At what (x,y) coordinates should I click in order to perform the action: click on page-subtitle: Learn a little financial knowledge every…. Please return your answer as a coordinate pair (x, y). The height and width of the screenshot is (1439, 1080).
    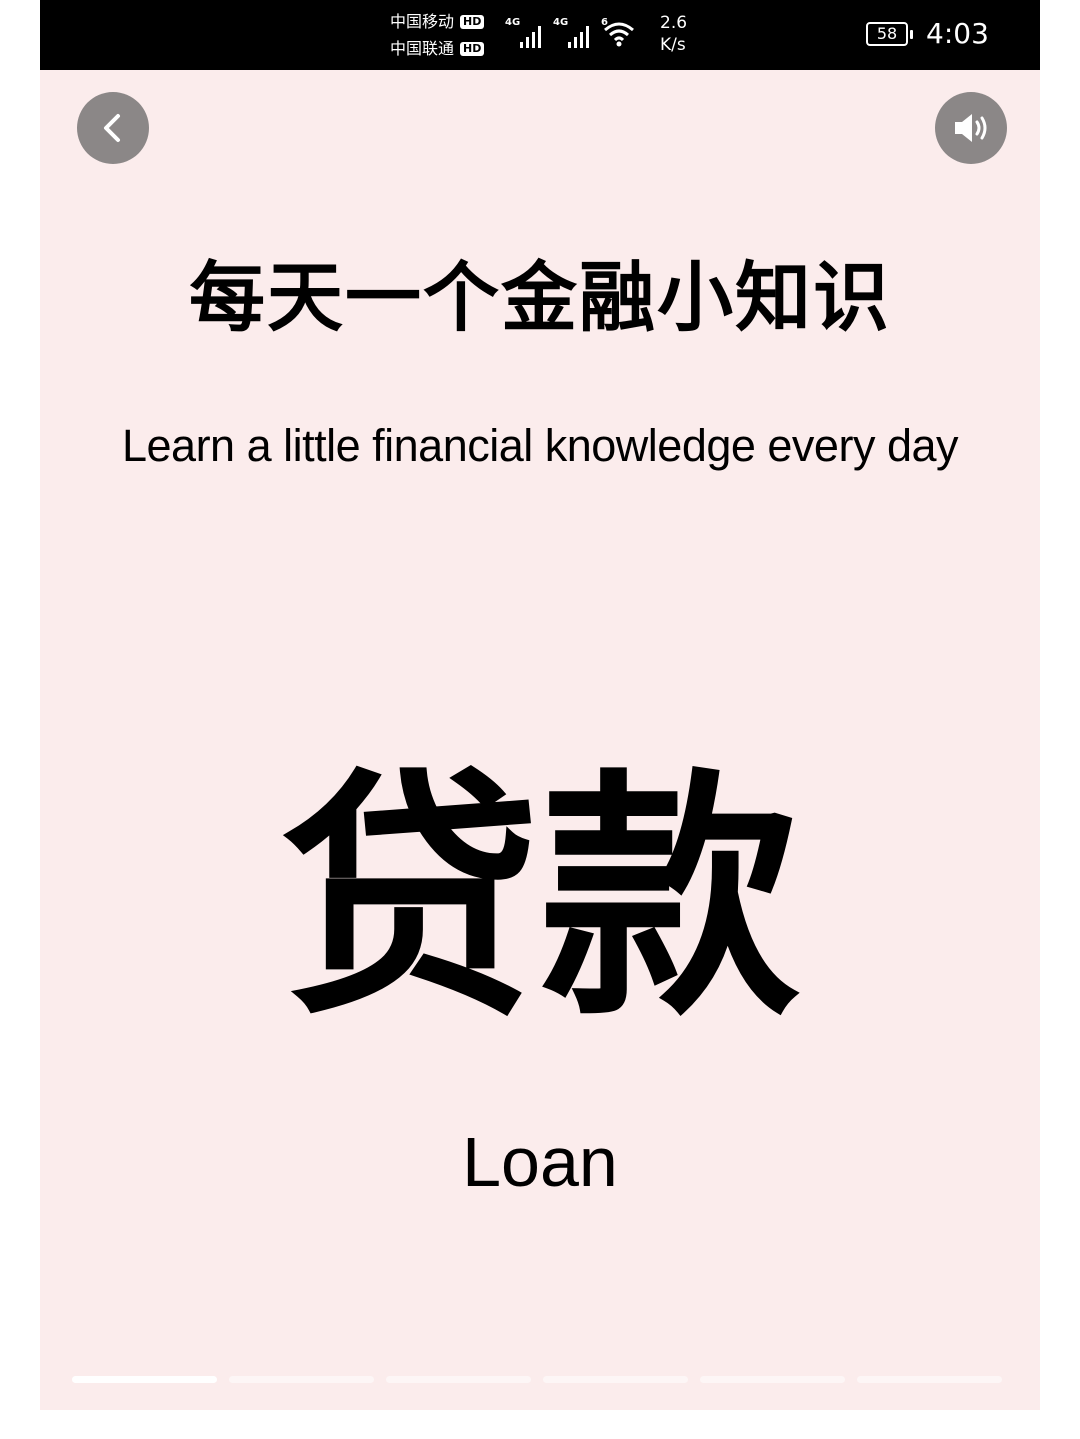
    Looking at the image, I should click on (540, 445).